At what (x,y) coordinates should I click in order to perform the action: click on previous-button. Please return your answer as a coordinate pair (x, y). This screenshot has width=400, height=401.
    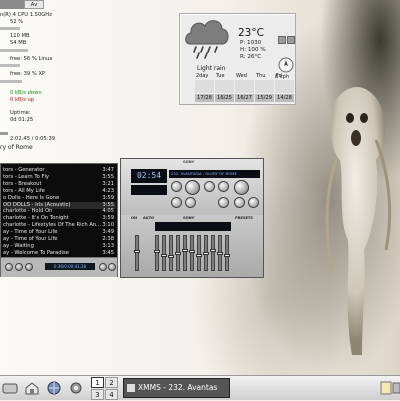
    Looking at the image, I should click on (176, 186).